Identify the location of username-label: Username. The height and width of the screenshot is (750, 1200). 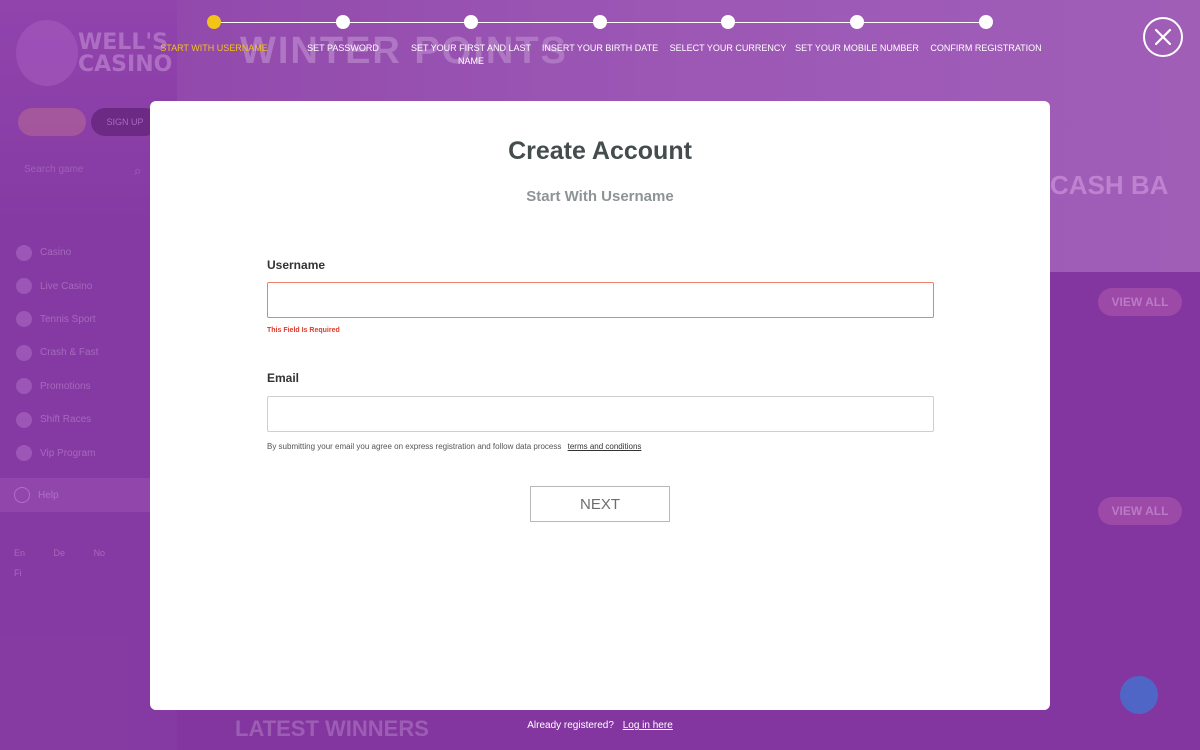
(296, 265).